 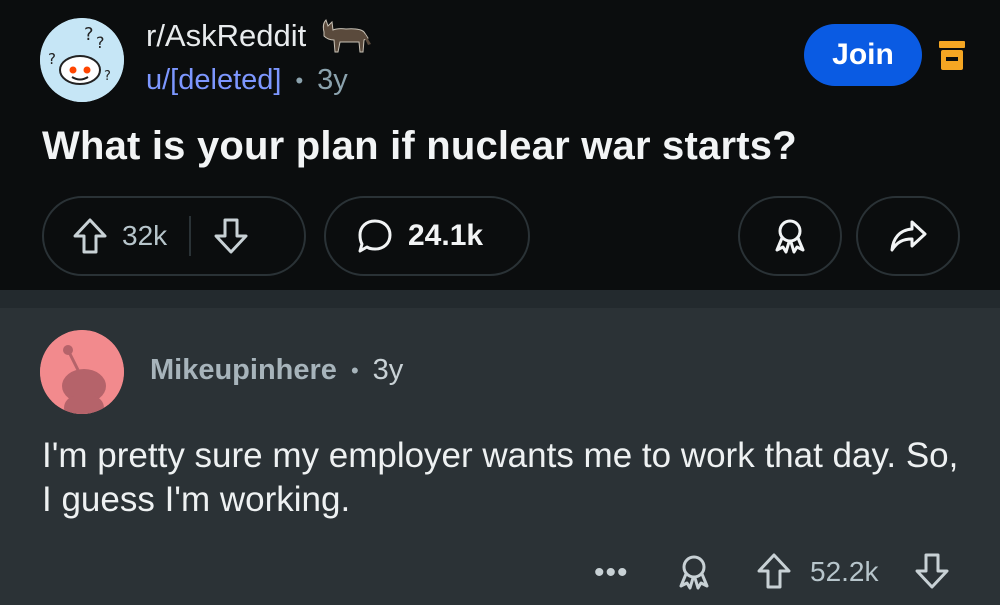 What do you see at coordinates (952, 56) in the screenshot?
I see `mod-shield-icon` at bounding box center [952, 56].